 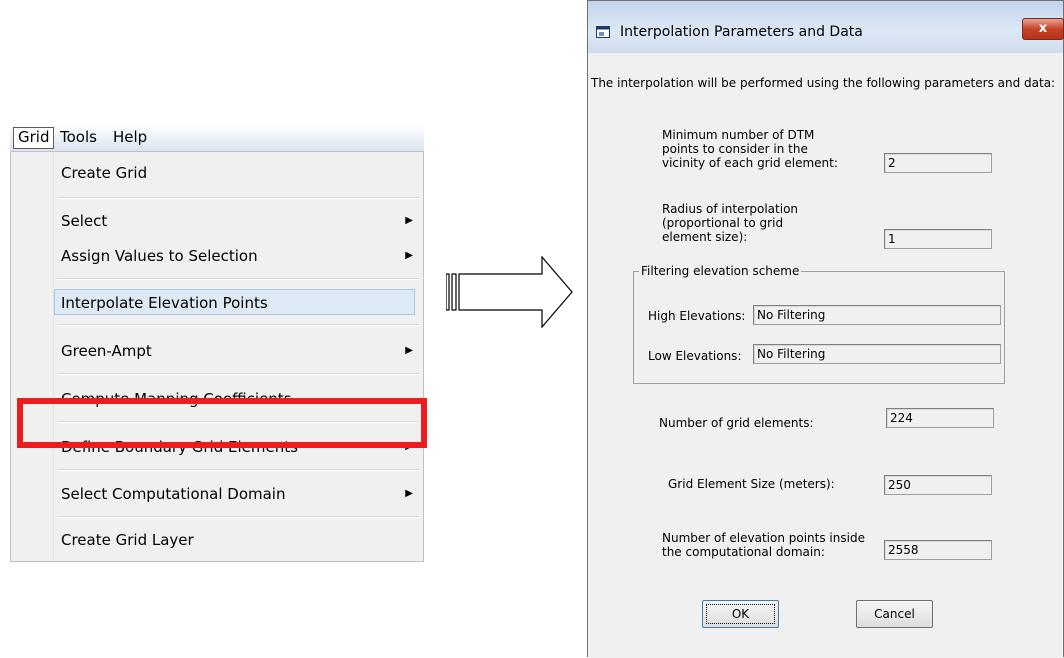 What do you see at coordinates (222, 423) in the screenshot?
I see `highlight-box` at bounding box center [222, 423].